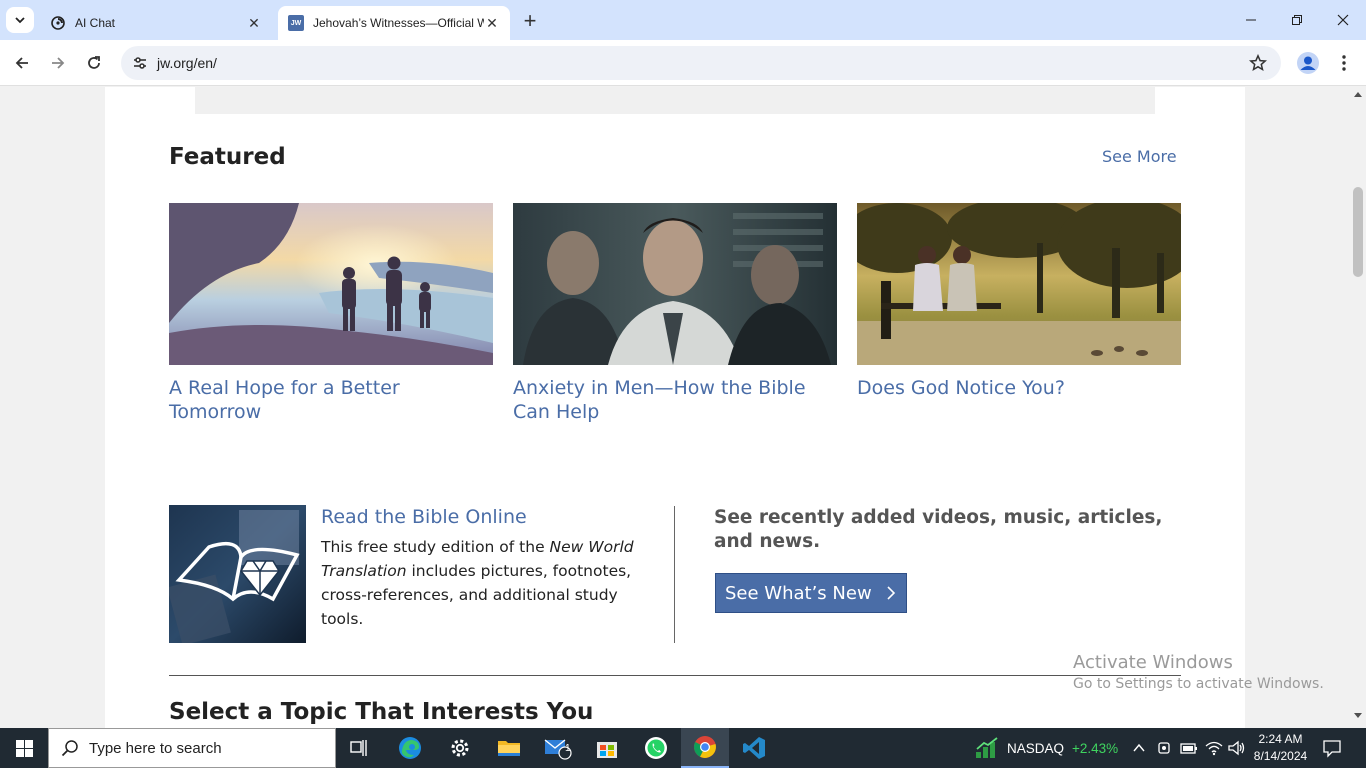 The image size is (1366, 768). Describe the element at coordinates (331, 400) in the screenshot. I see `featured-card-title: A Real Hope for a Better Tomorrow` at that location.